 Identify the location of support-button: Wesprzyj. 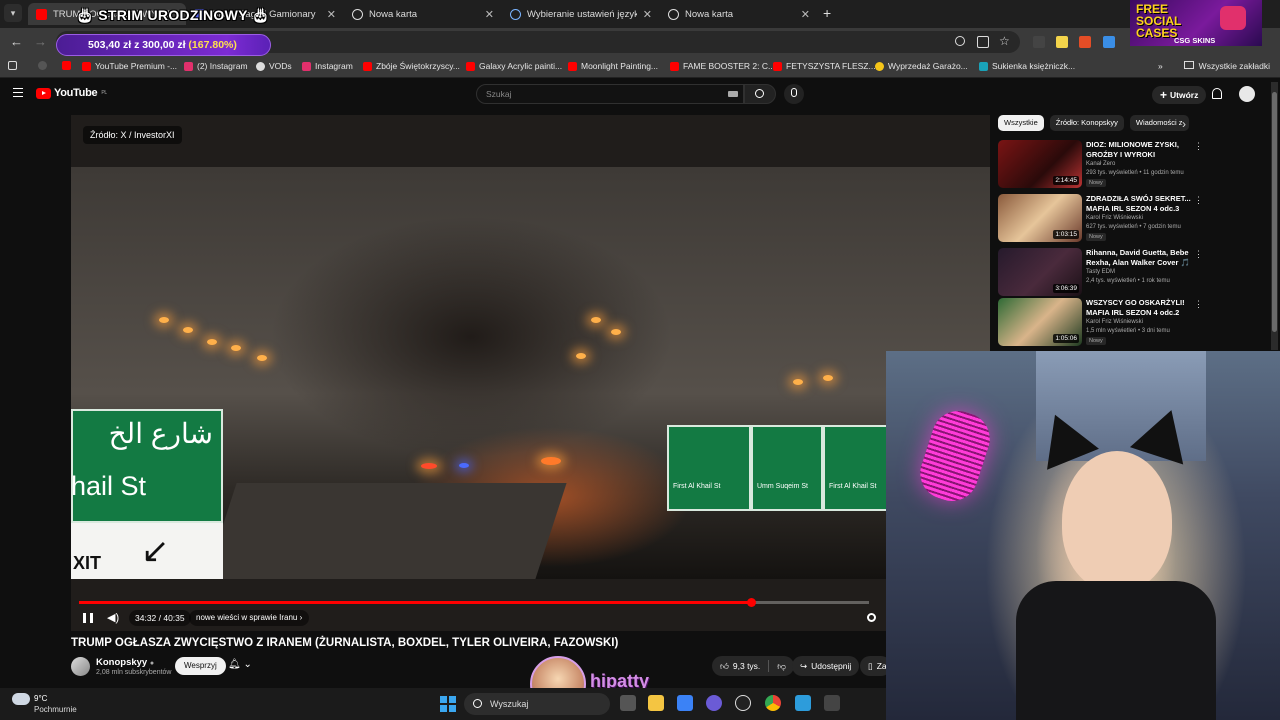
(200, 666).